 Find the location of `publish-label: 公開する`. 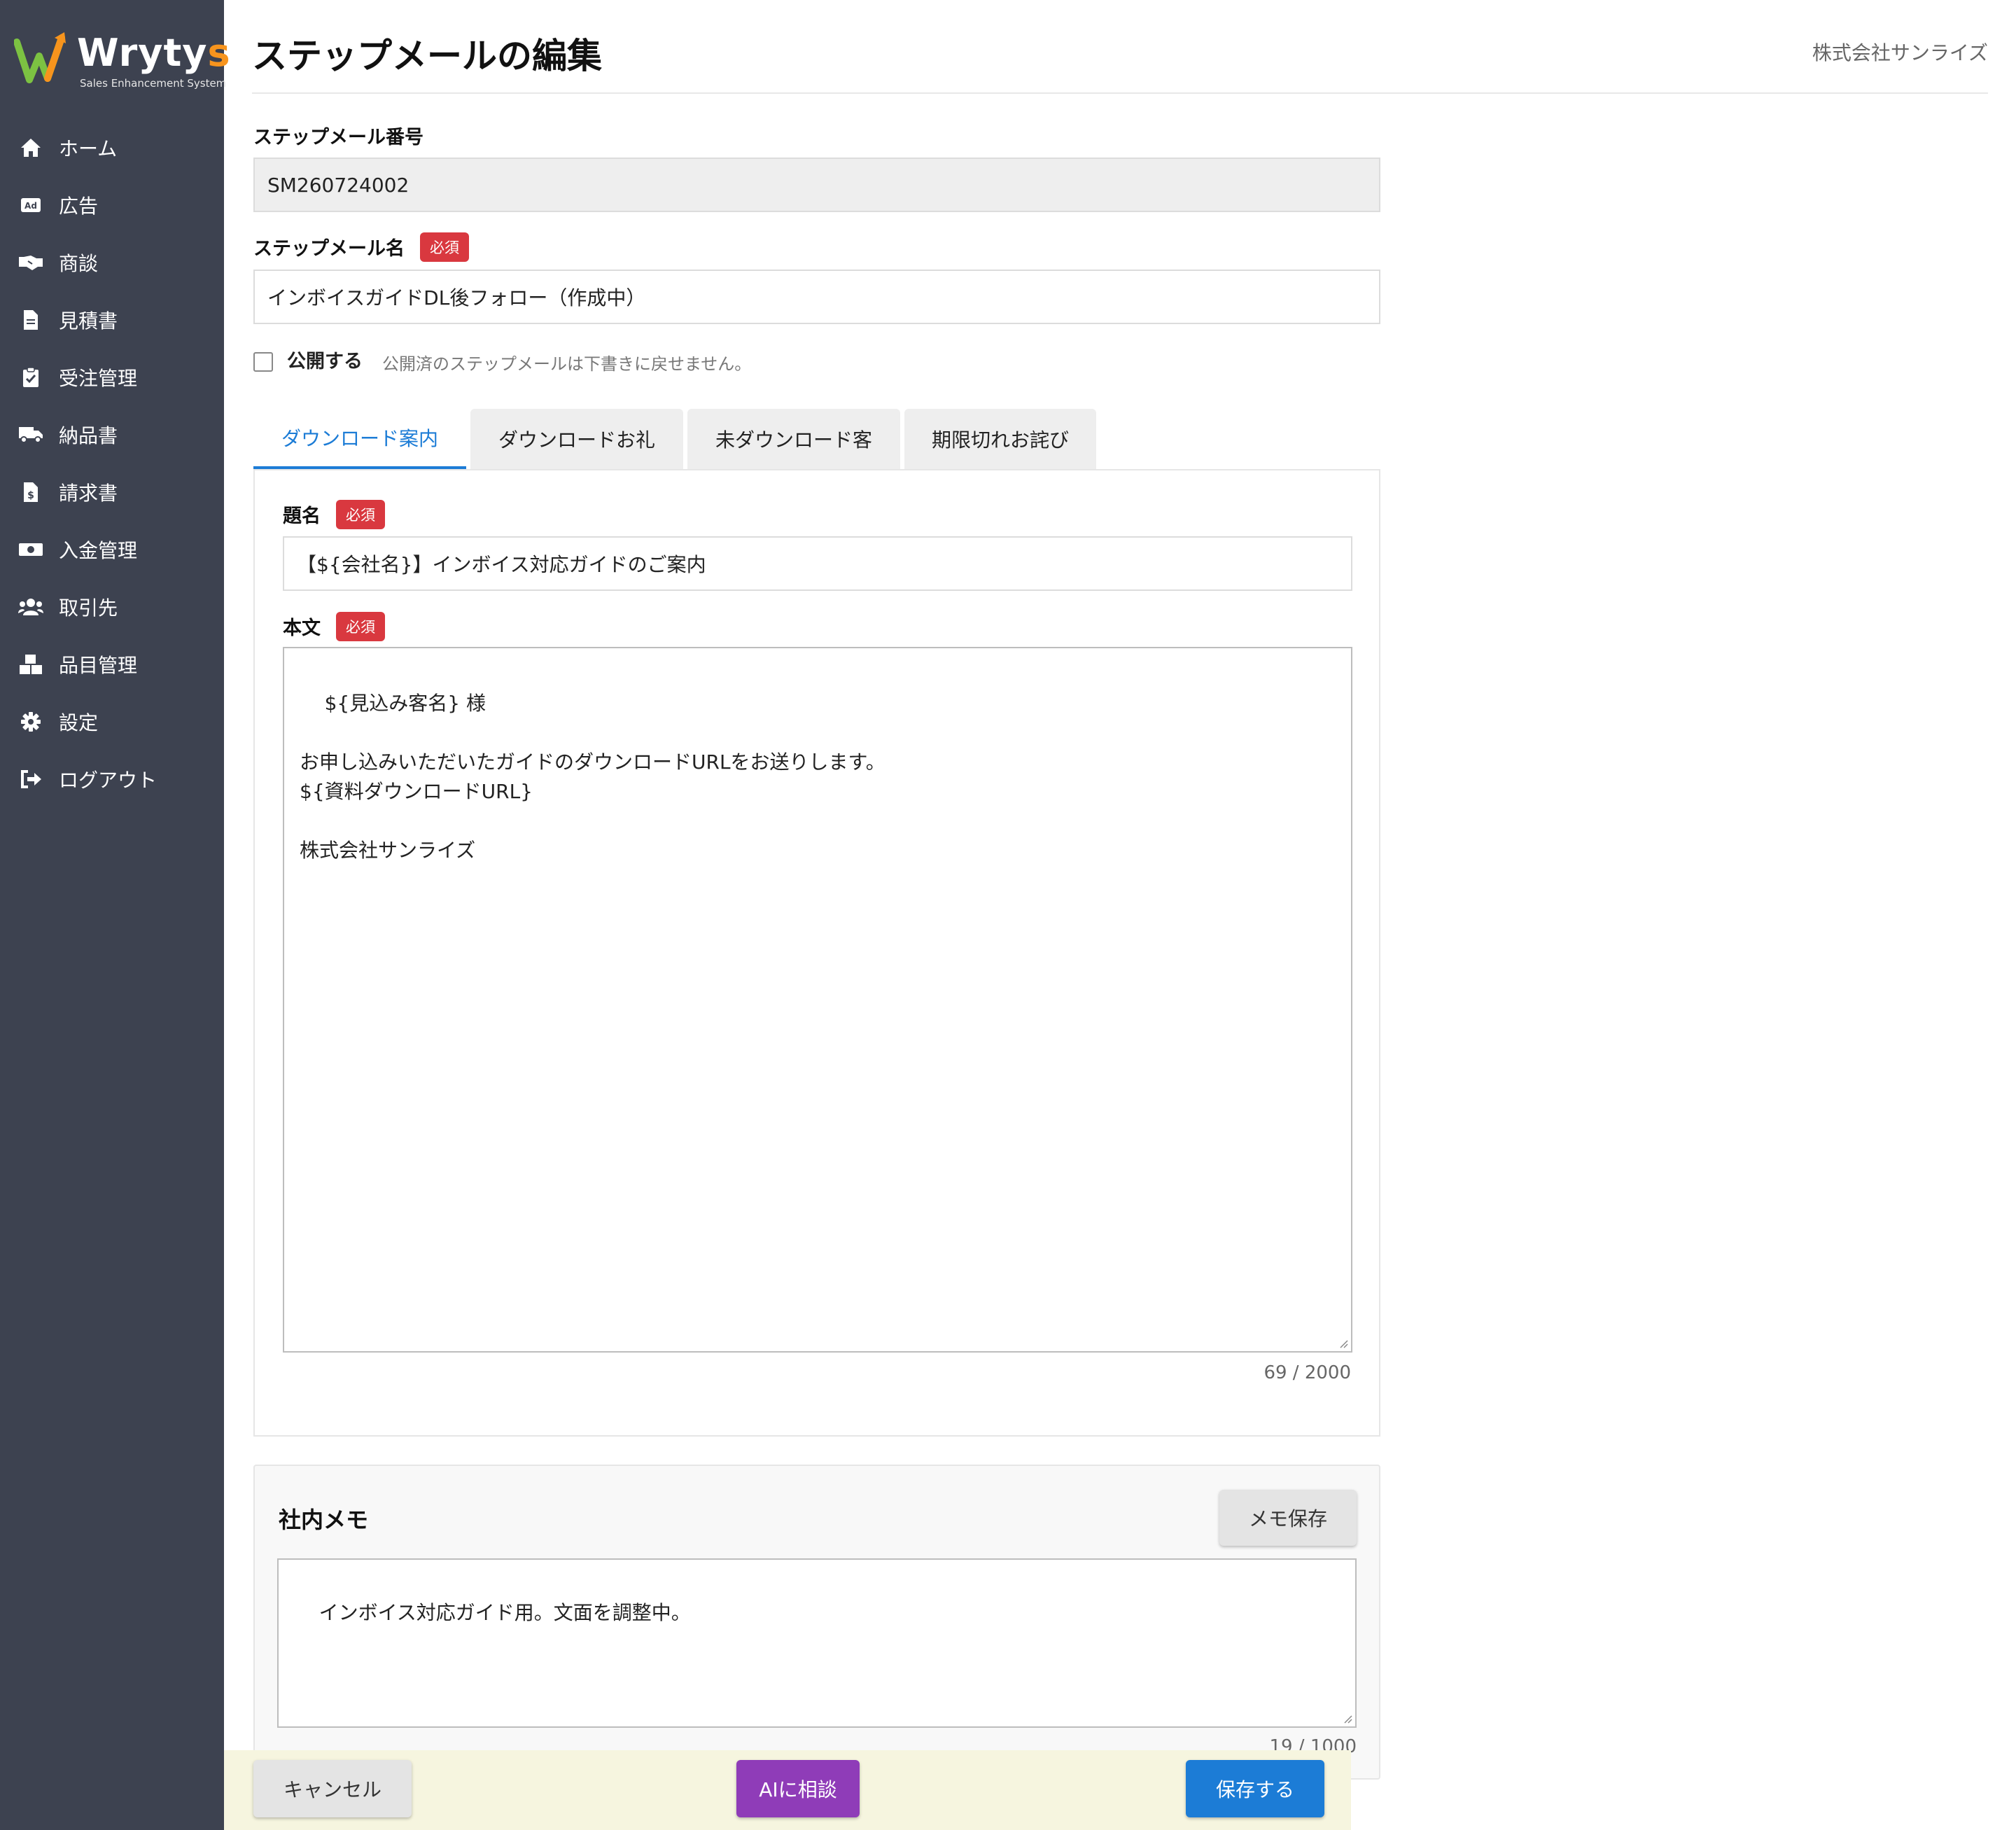

publish-label: 公開する is located at coordinates (325, 359).